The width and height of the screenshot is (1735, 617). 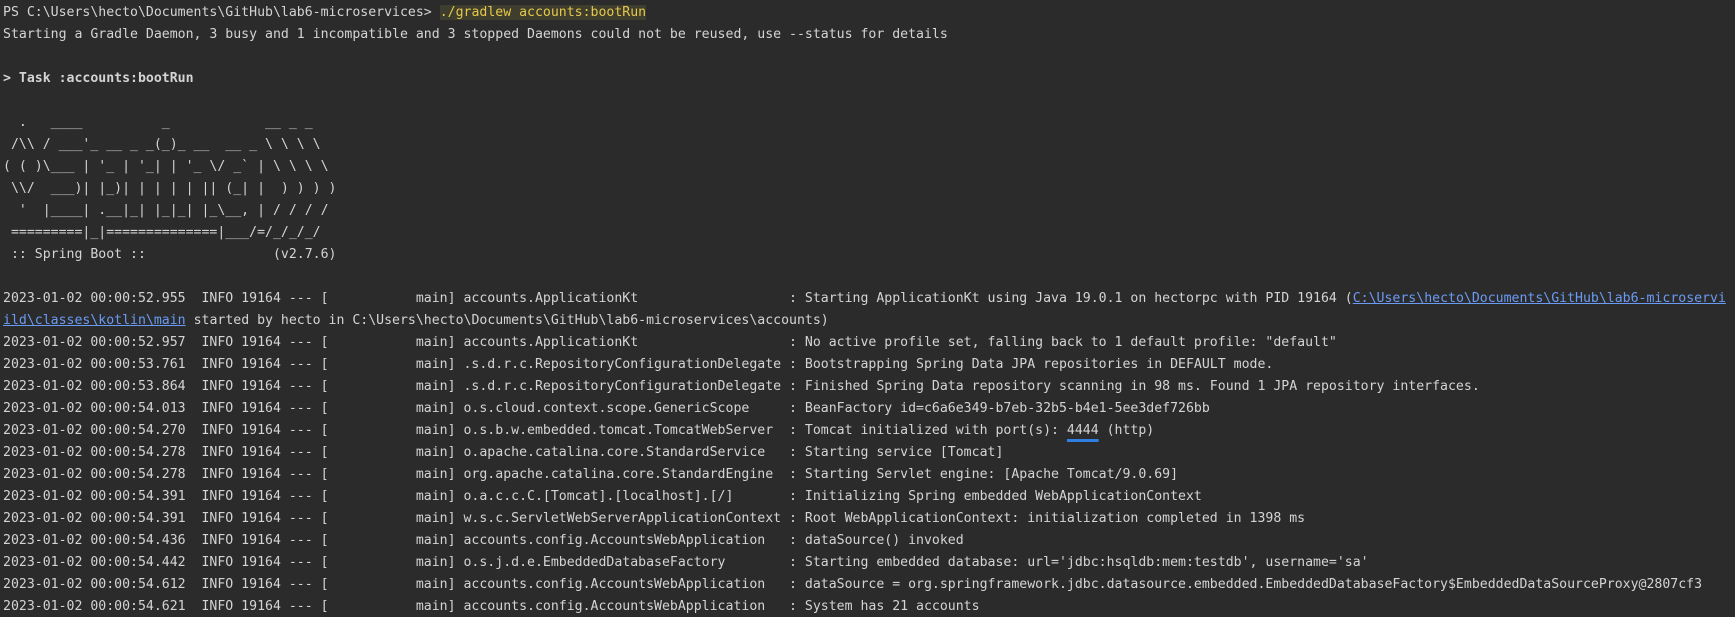 I want to click on banner-line: \\/ ___)| |_)| | | | | || (_| | ) ) ) ), so click(x=170, y=188).